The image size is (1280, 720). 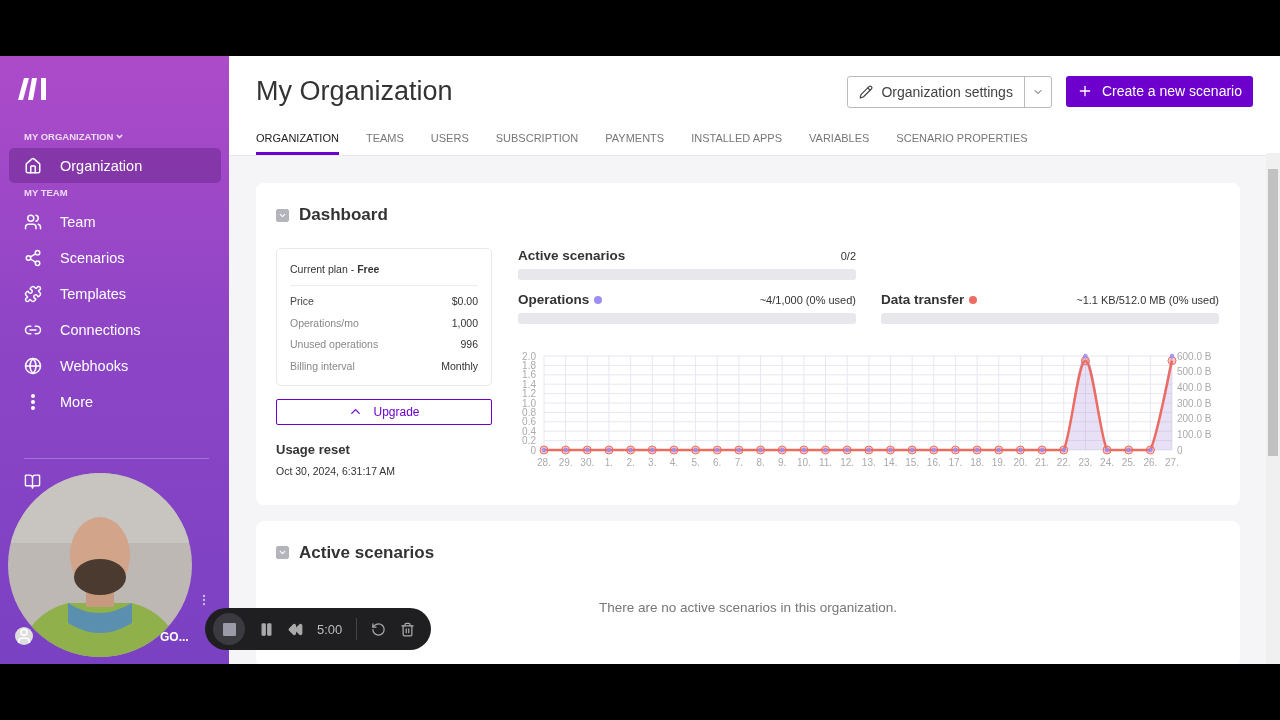 What do you see at coordinates (537, 141) in the screenshot?
I see `tab: SUBSCRIPTION` at bounding box center [537, 141].